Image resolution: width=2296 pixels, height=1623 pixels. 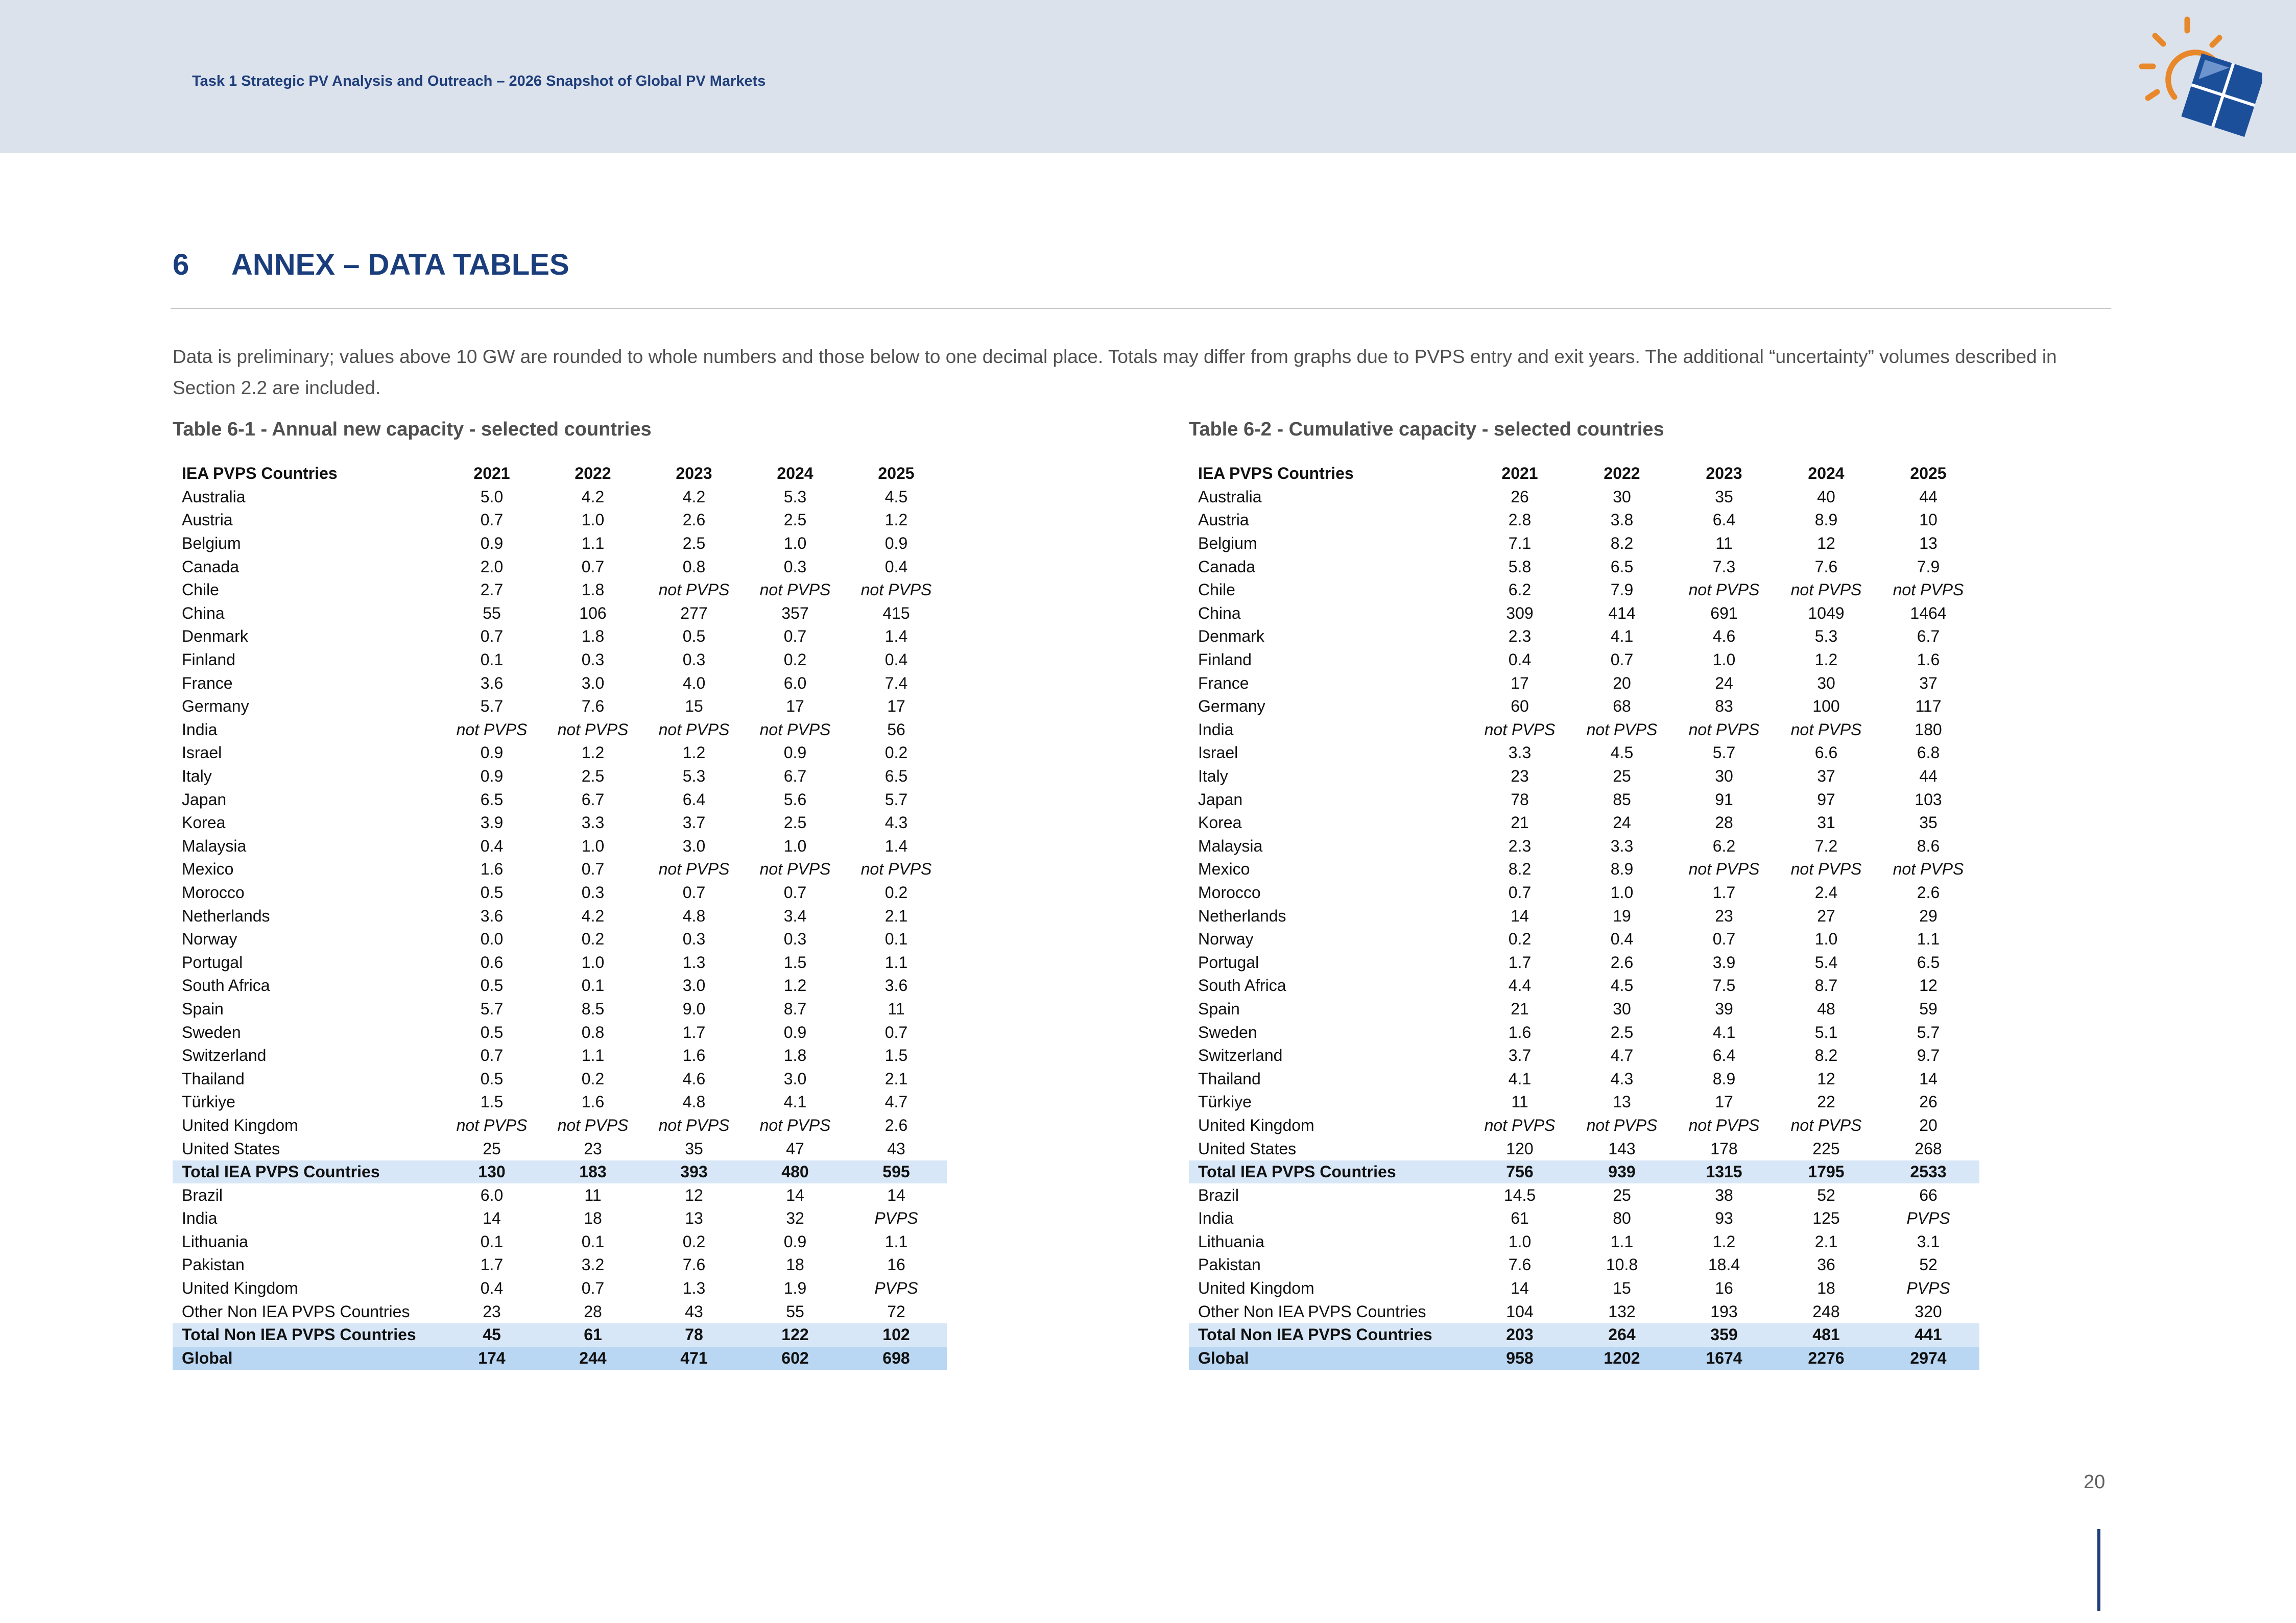 What do you see at coordinates (1584, 823) in the screenshot?
I see `table-row: Korea 21 24 28 31 35` at bounding box center [1584, 823].